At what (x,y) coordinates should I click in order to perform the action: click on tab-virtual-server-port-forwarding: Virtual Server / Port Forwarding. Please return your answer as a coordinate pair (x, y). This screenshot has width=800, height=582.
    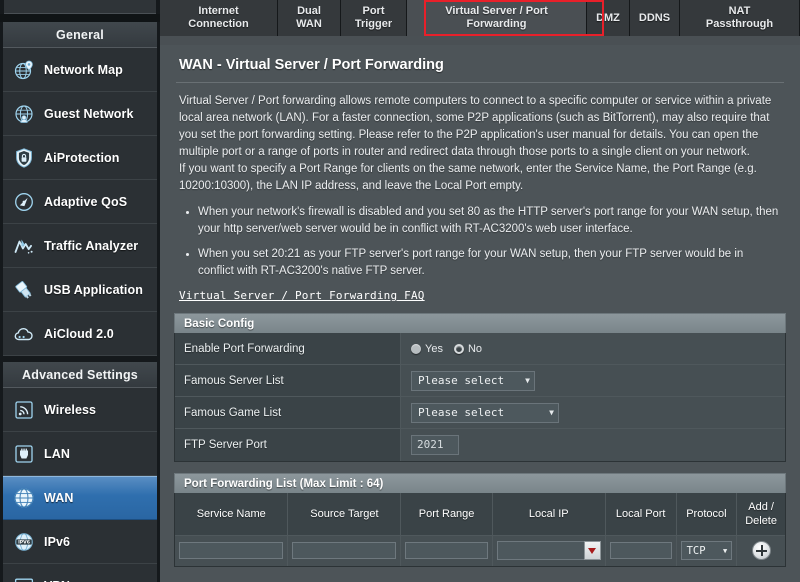
    Looking at the image, I should click on (497, 18).